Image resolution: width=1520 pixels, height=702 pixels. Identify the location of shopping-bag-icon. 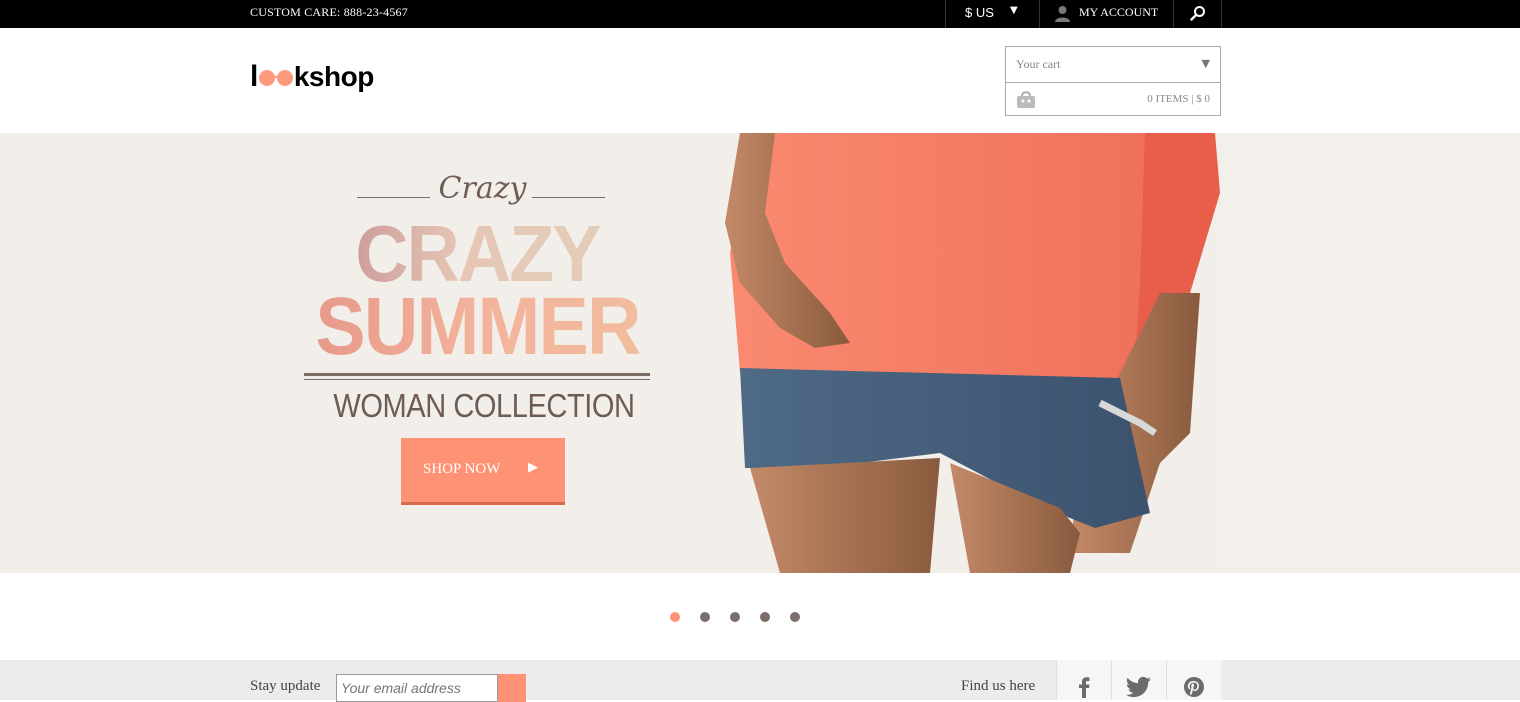
(1026, 99).